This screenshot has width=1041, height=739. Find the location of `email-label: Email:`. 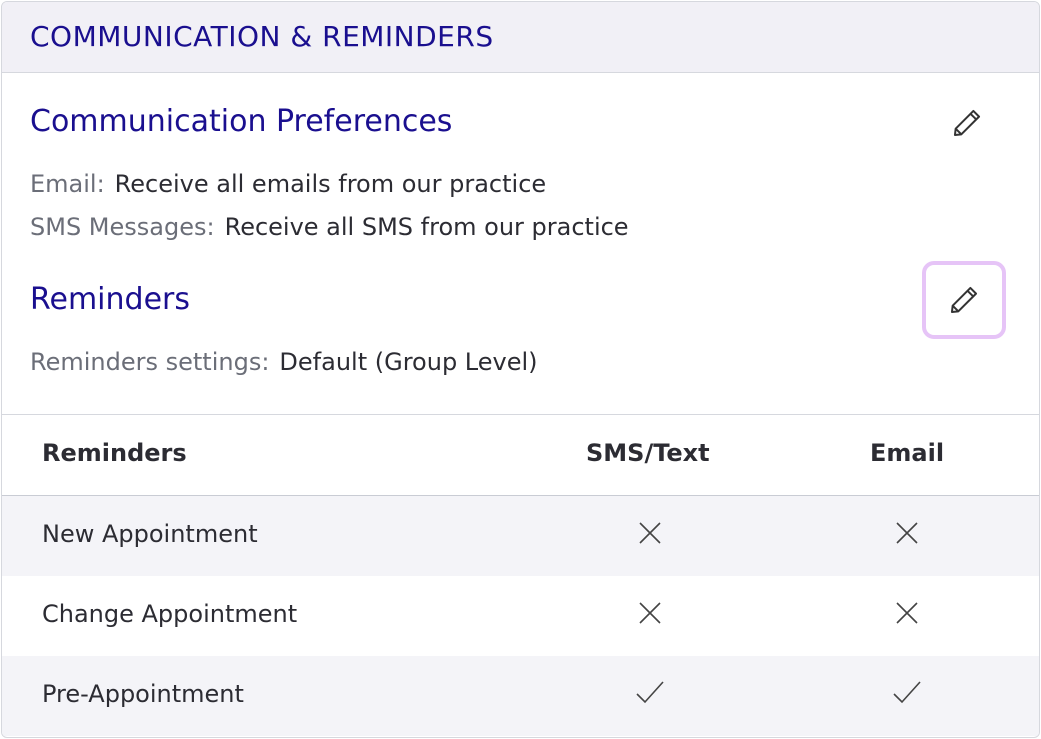

email-label: Email: is located at coordinates (67, 184).